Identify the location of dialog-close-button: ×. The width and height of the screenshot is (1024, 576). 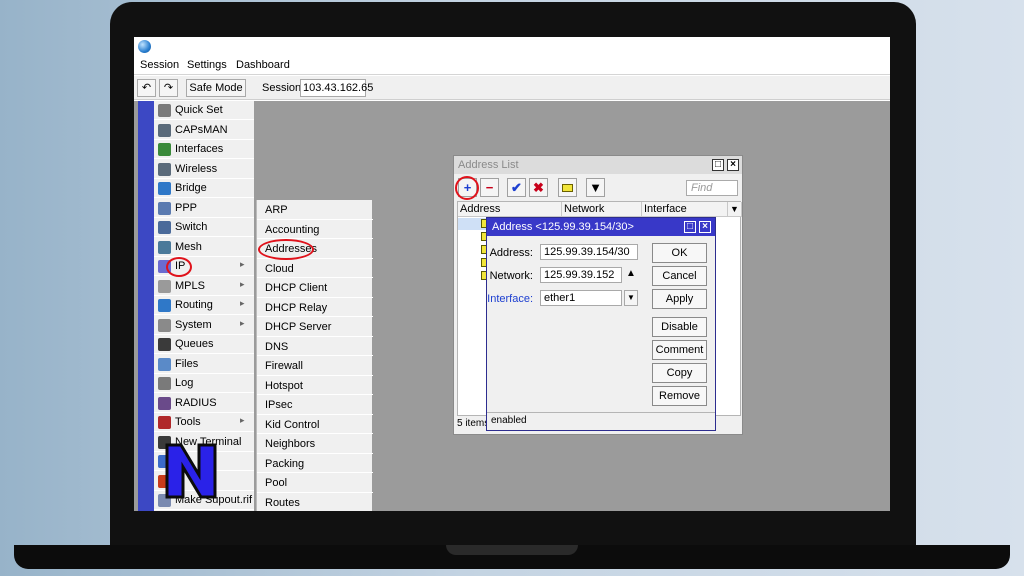
(705, 227).